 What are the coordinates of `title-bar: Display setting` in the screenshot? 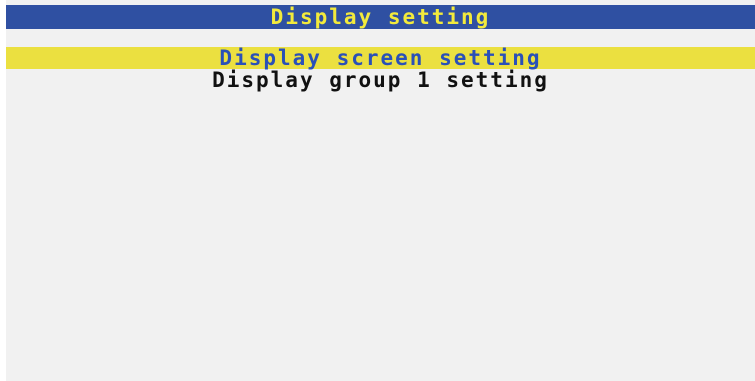 It's located at (380, 17).